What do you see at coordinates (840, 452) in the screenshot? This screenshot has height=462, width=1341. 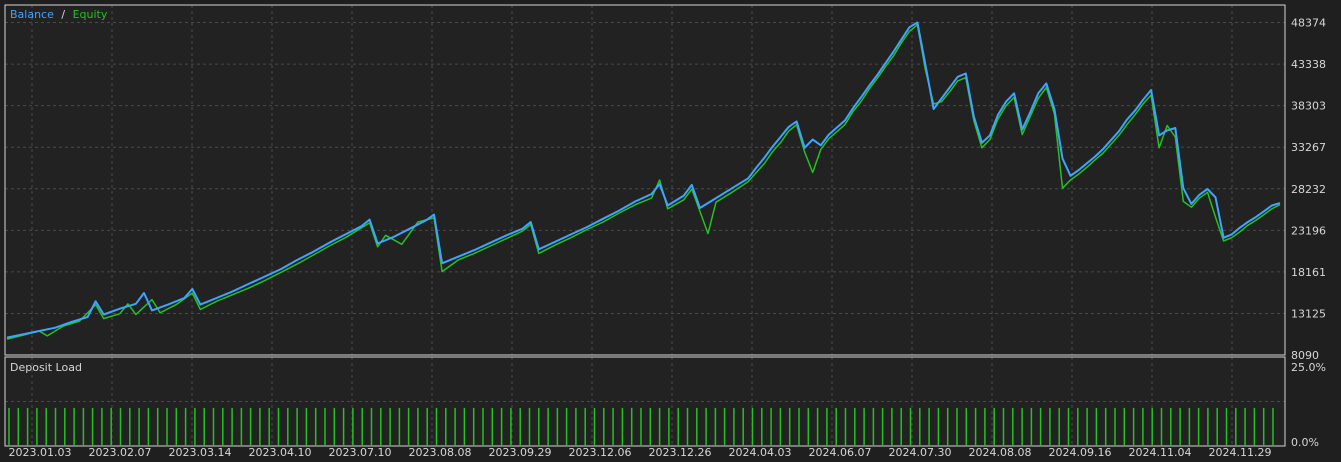 I see `x-tick-label: 2024.06.07` at bounding box center [840, 452].